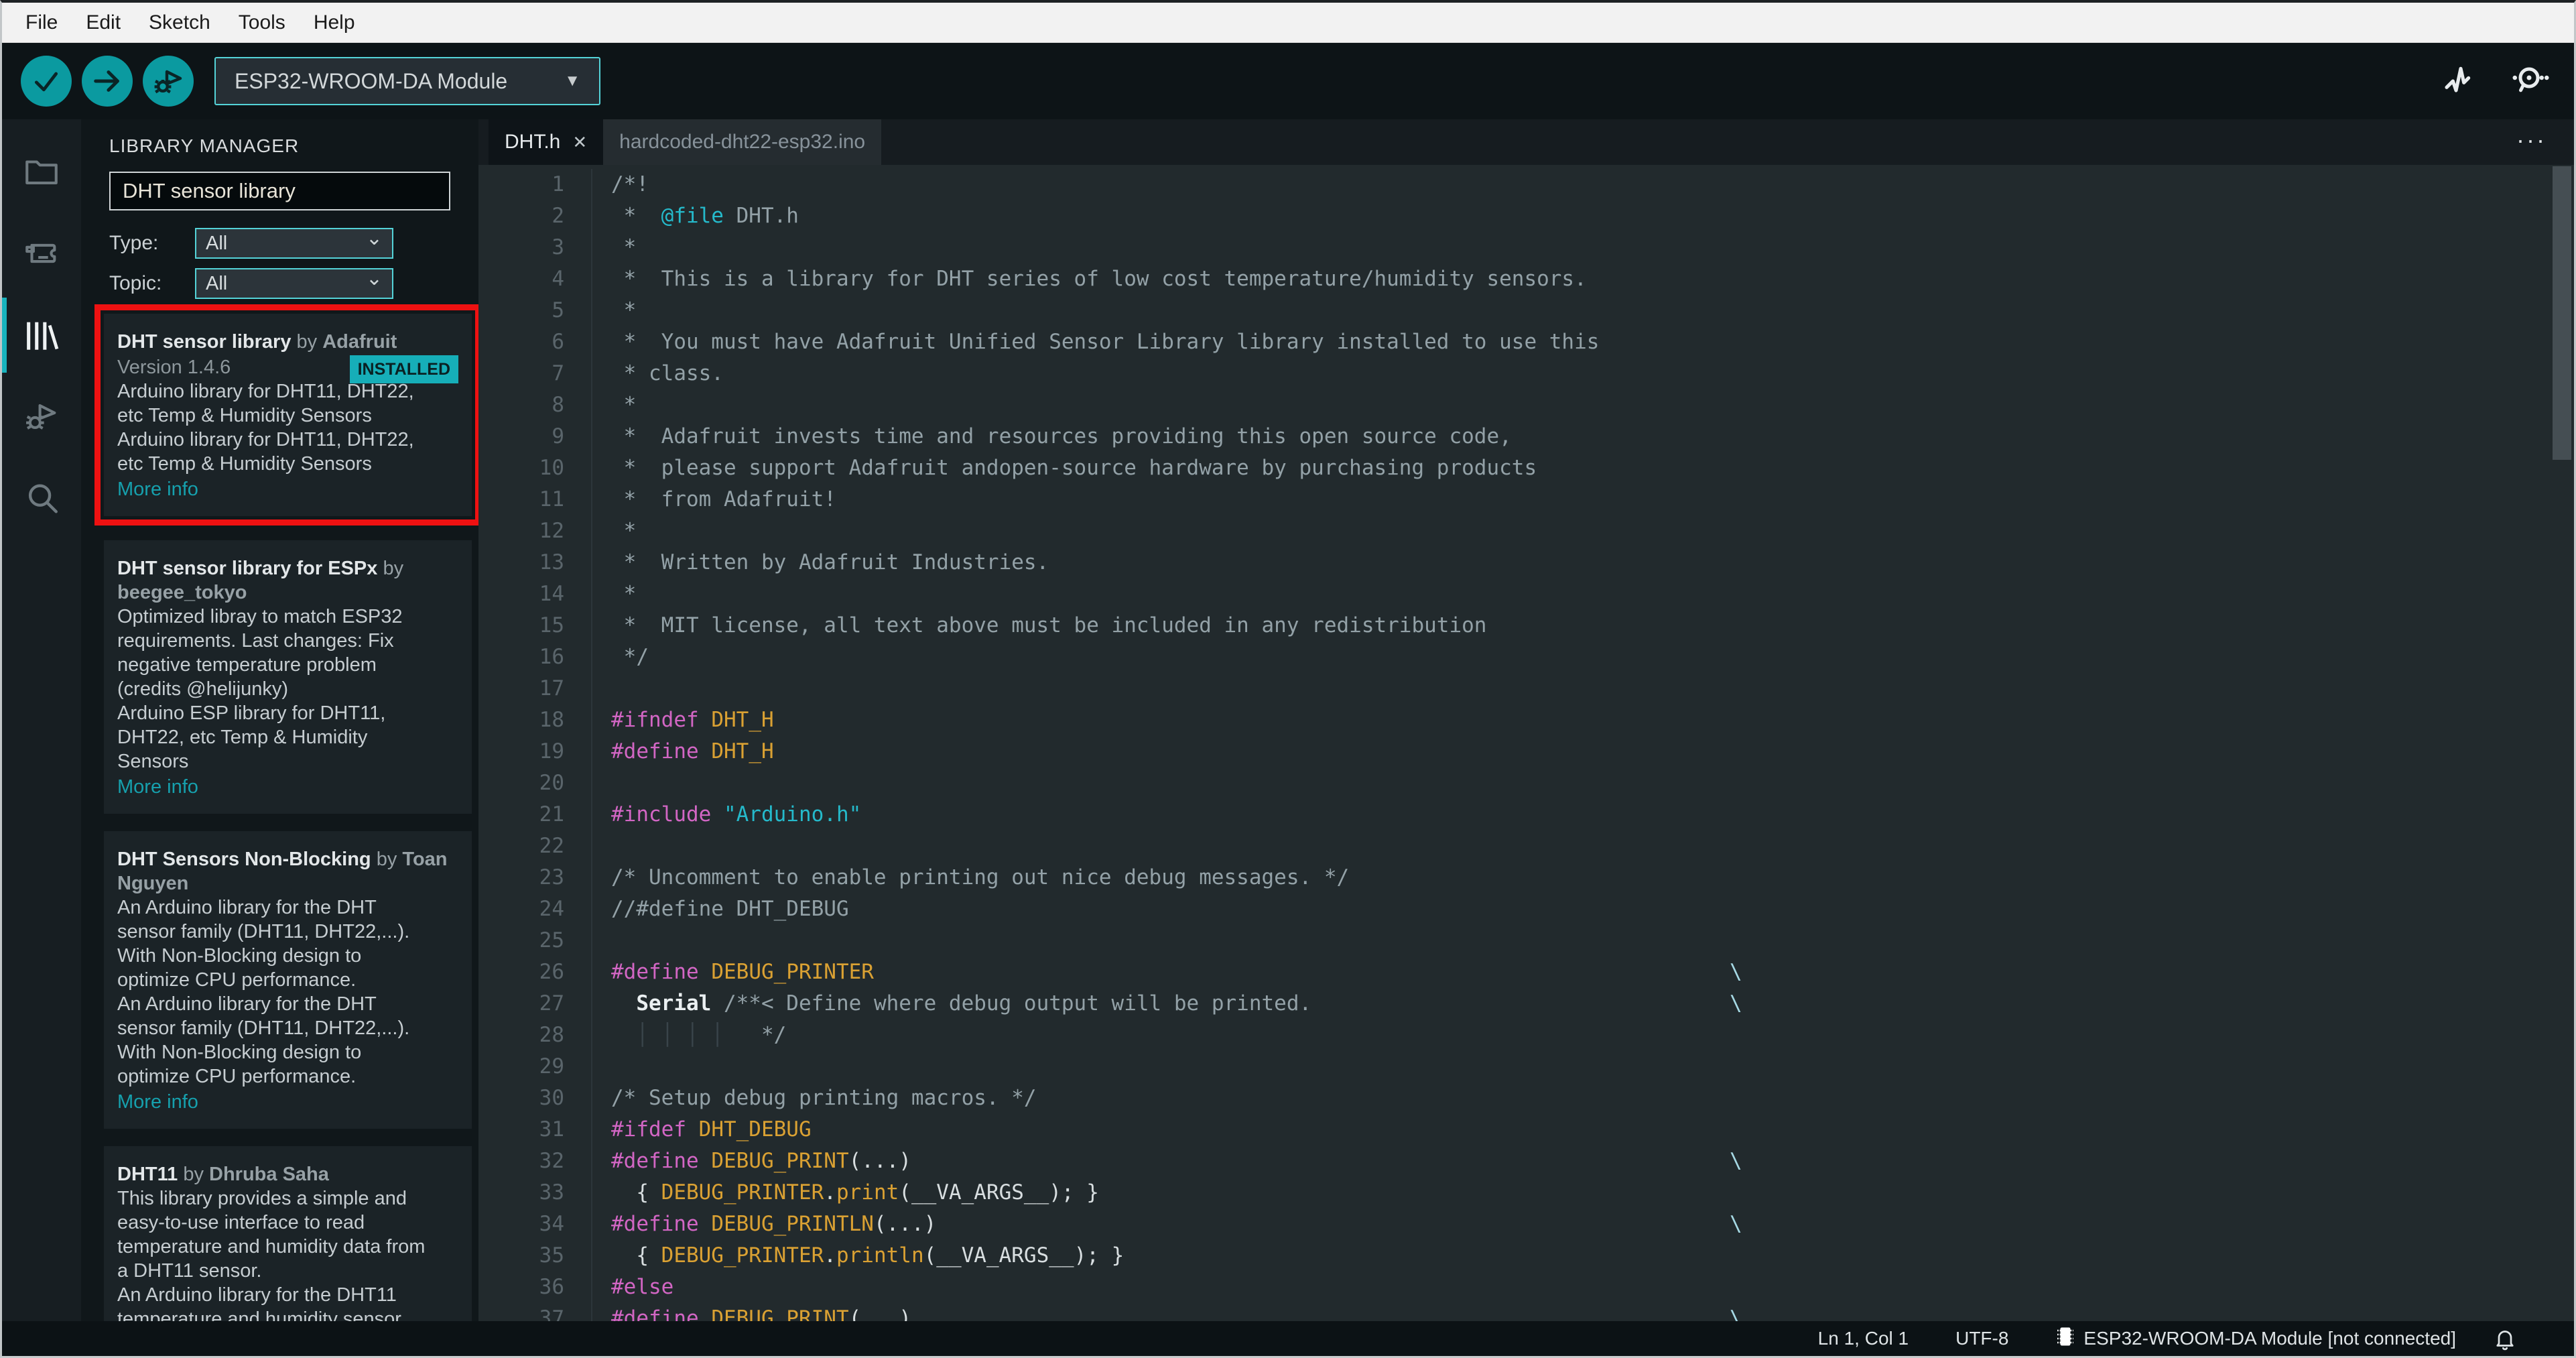  Describe the element at coordinates (1526, 184) in the screenshot. I see `code-line: 1/*!` at that location.